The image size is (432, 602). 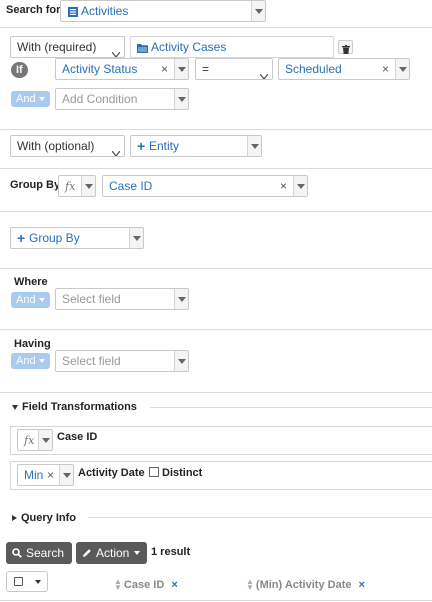 What do you see at coordinates (19, 70) in the screenshot?
I see `if-badge: If` at bounding box center [19, 70].